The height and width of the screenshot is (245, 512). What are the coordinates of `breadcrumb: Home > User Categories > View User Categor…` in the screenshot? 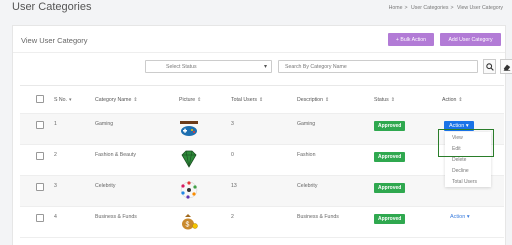 It's located at (446, 8).